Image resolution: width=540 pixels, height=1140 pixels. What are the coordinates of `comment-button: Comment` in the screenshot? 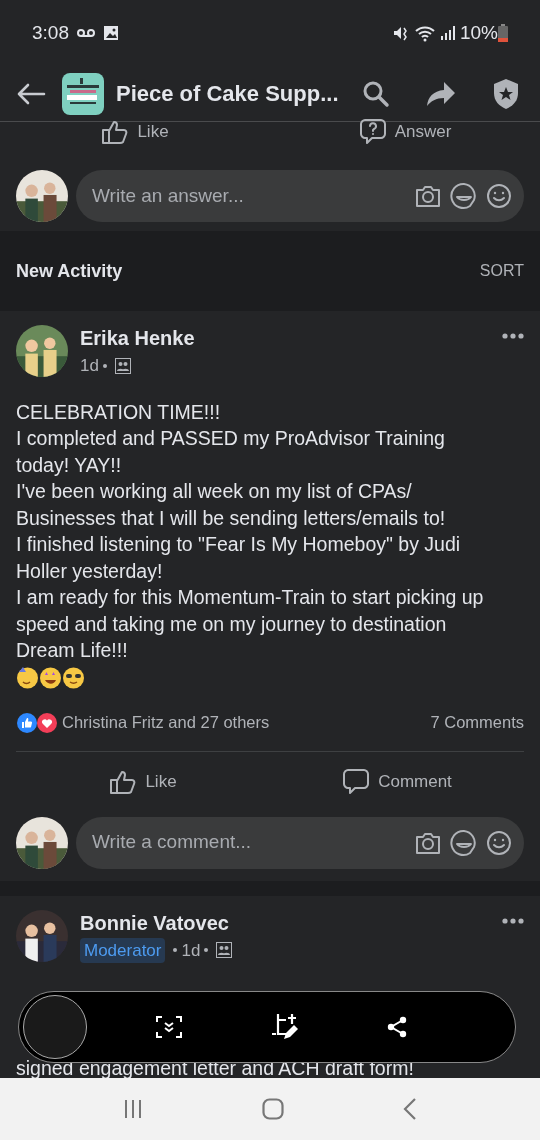 It's located at (397, 781).